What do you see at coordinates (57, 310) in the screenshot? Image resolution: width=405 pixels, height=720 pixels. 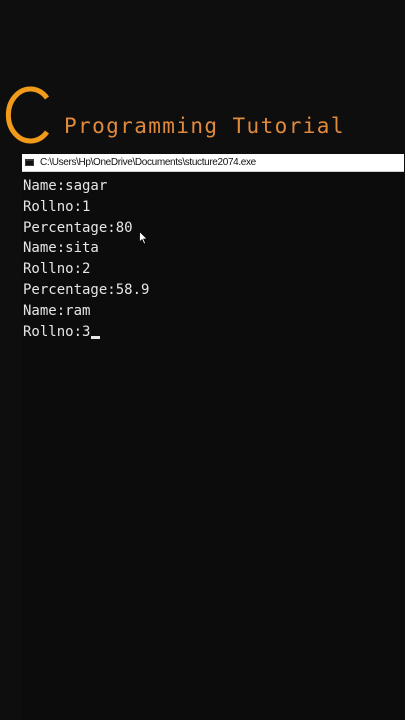 I see `console-line: Name:ram` at bounding box center [57, 310].